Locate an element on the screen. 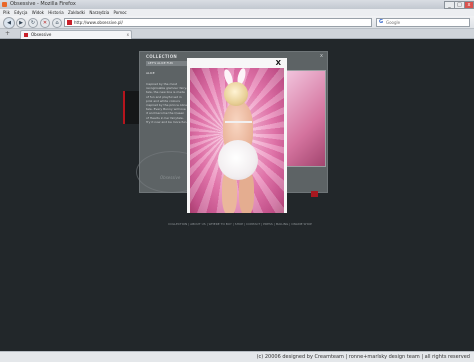 The width and height of the screenshot is (474, 362). search-box: G is located at coordinates (423, 22).